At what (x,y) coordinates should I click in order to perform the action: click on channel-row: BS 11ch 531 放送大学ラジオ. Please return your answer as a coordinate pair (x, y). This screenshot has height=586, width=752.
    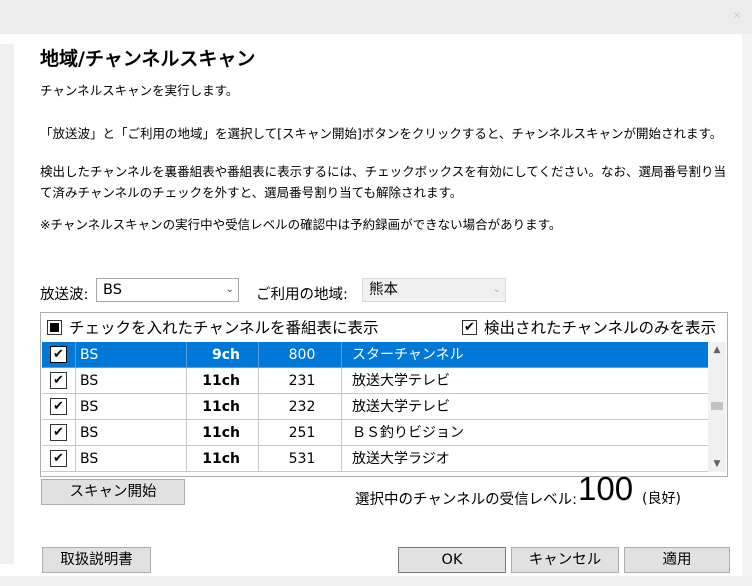
    Looking at the image, I should click on (375, 459).